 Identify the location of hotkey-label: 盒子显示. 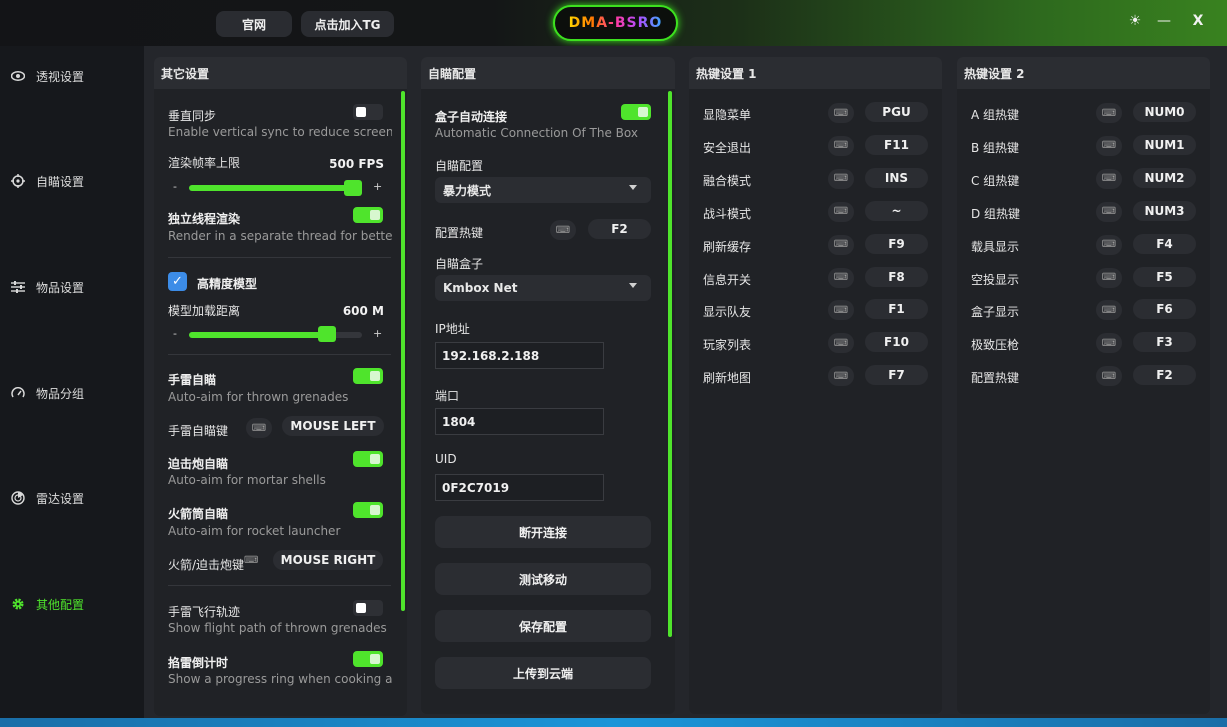
(995, 312).